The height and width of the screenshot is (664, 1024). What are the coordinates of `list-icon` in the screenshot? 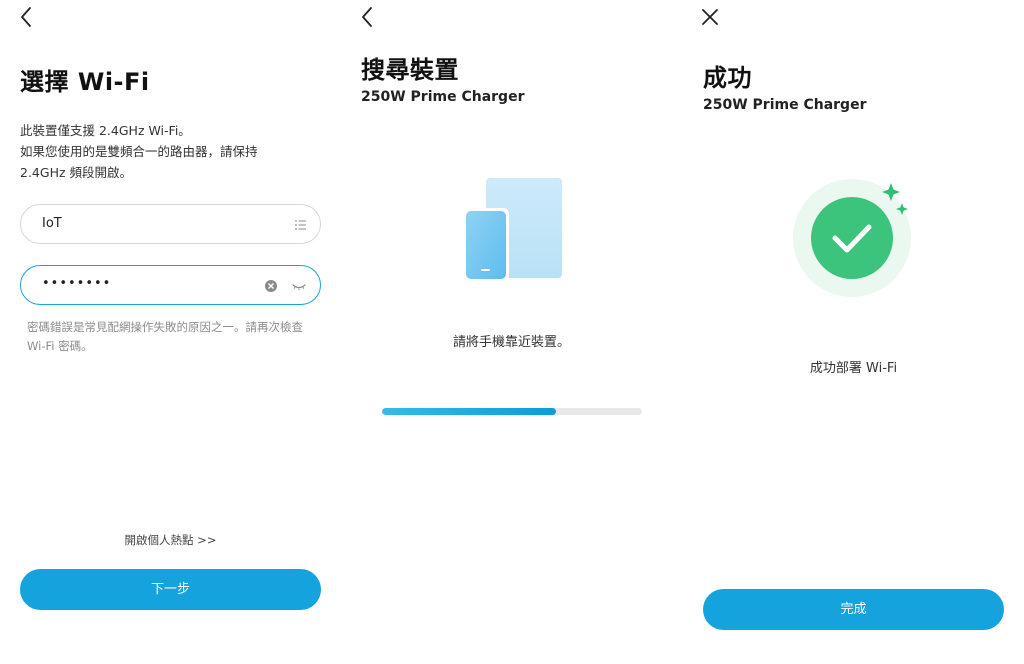 It's located at (301, 225).